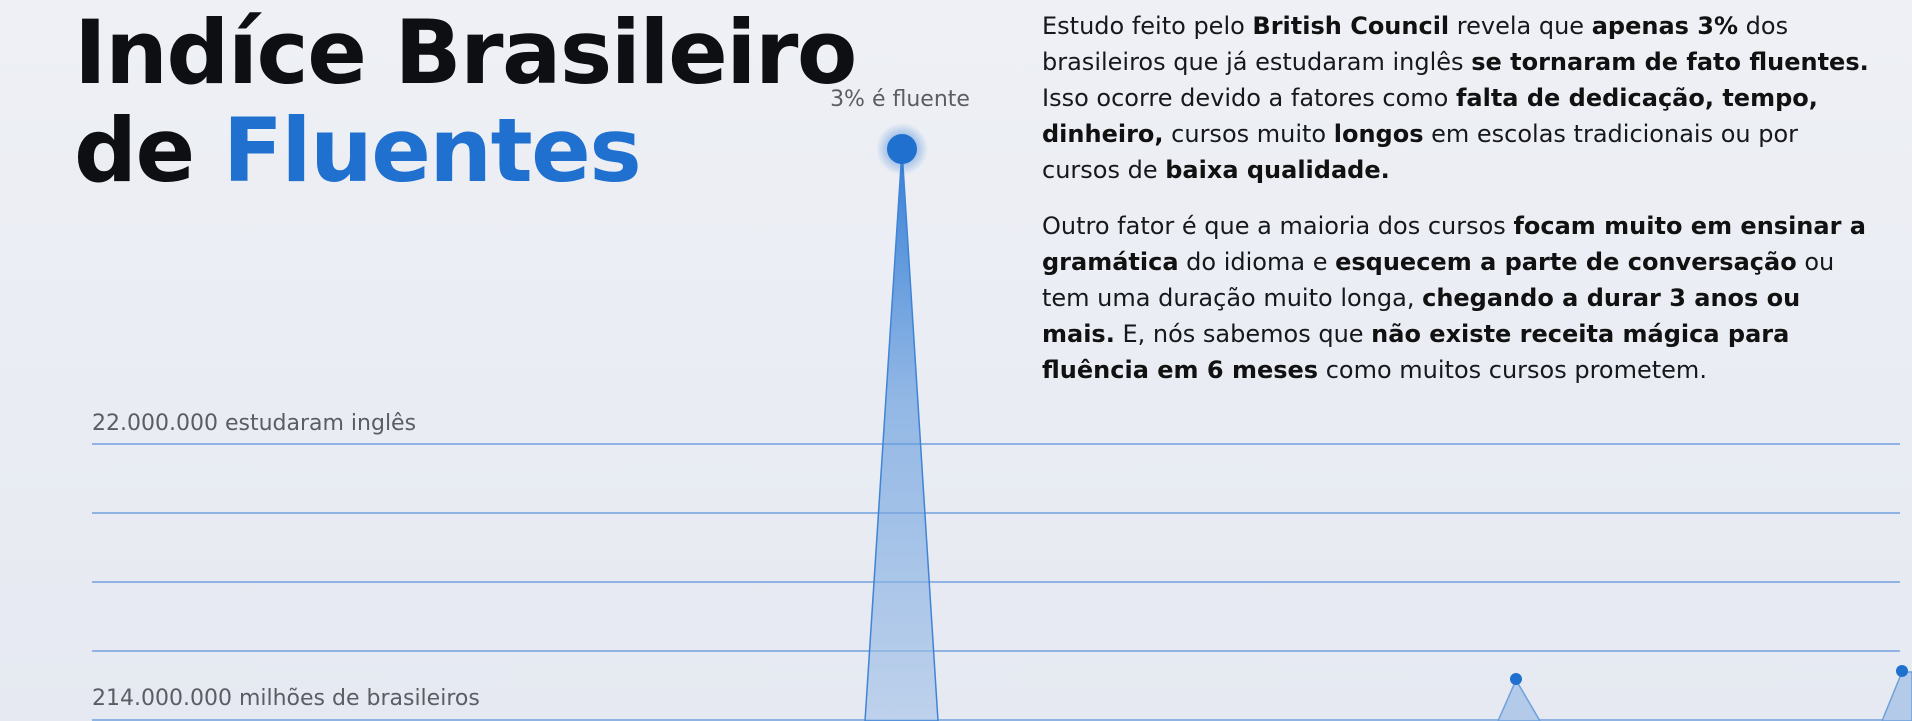  What do you see at coordinates (1516, 679) in the screenshot?
I see `peak-small-1-marker` at bounding box center [1516, 679].